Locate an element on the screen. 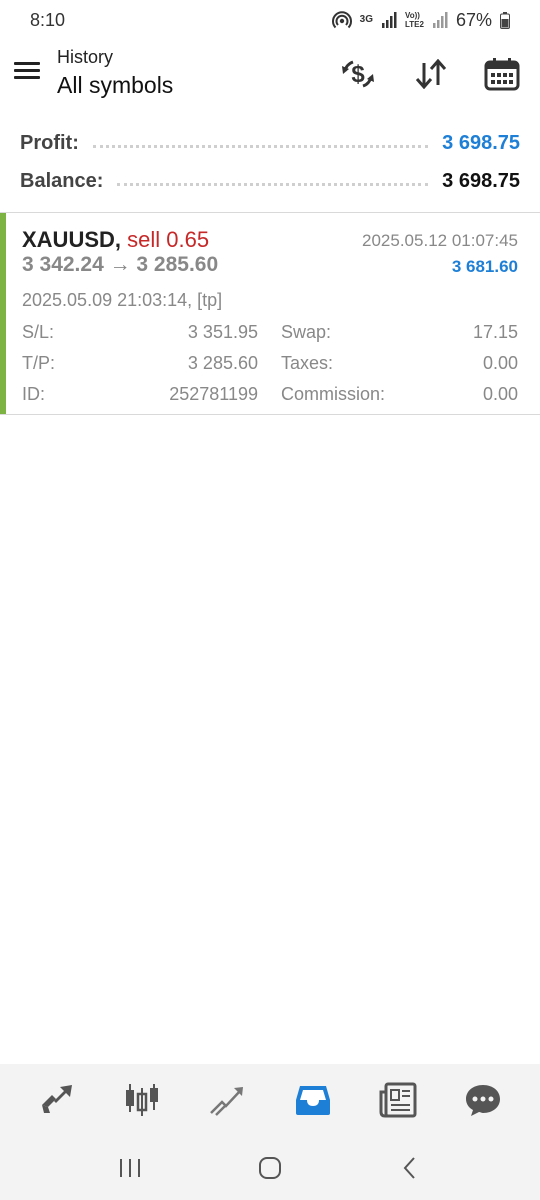 The width and height of the screenshot is (540, 1200). trade-icon is located at coordinates (227, 1100).